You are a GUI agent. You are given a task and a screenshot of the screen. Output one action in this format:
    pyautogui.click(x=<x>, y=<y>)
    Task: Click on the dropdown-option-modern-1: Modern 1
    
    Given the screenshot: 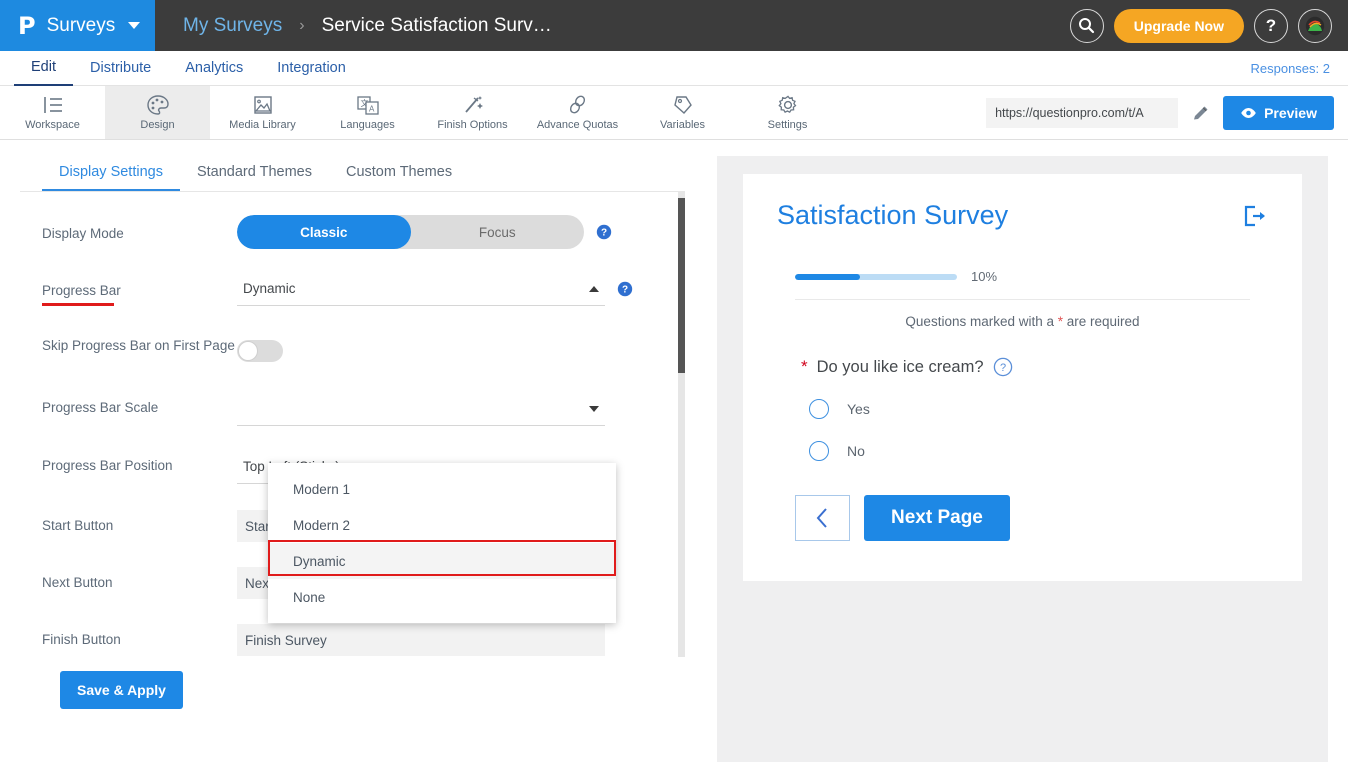 What is the action you would take?
    pyautogui.click(x=442, y=489)
    